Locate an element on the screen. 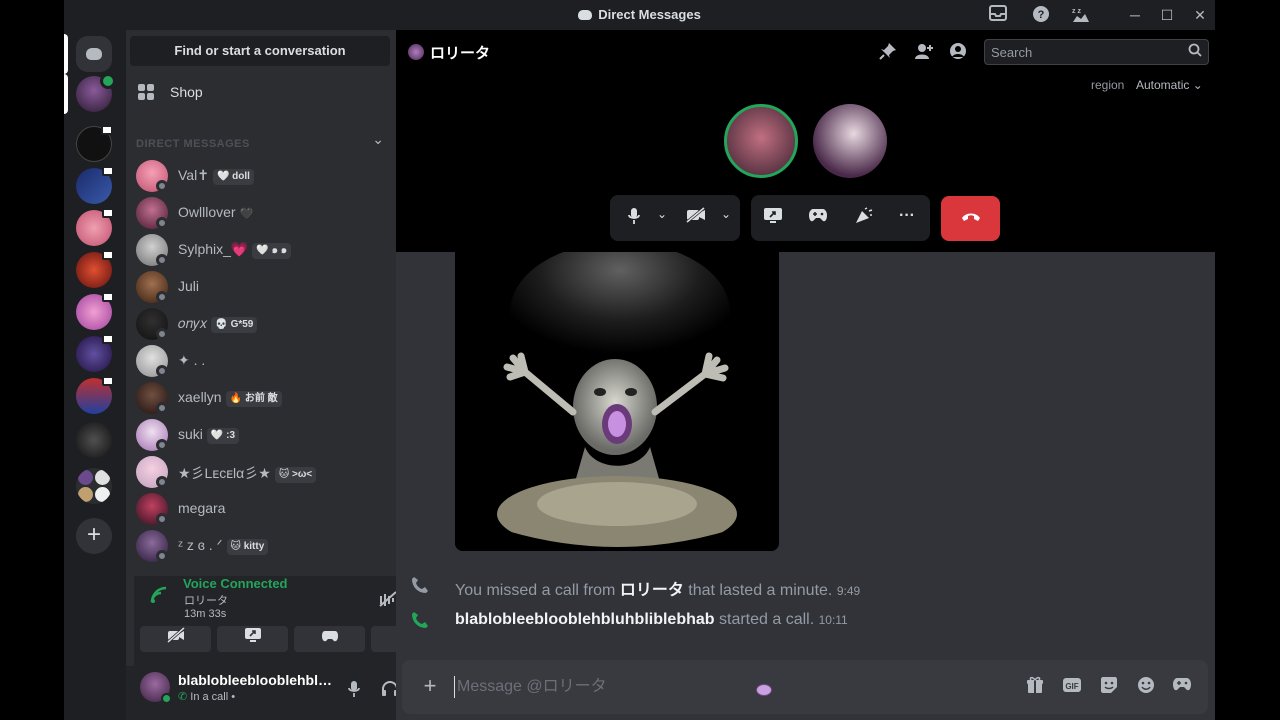 This screenshot has width=1280, height=720. server-rail: + is located at coordinates (95, 375).